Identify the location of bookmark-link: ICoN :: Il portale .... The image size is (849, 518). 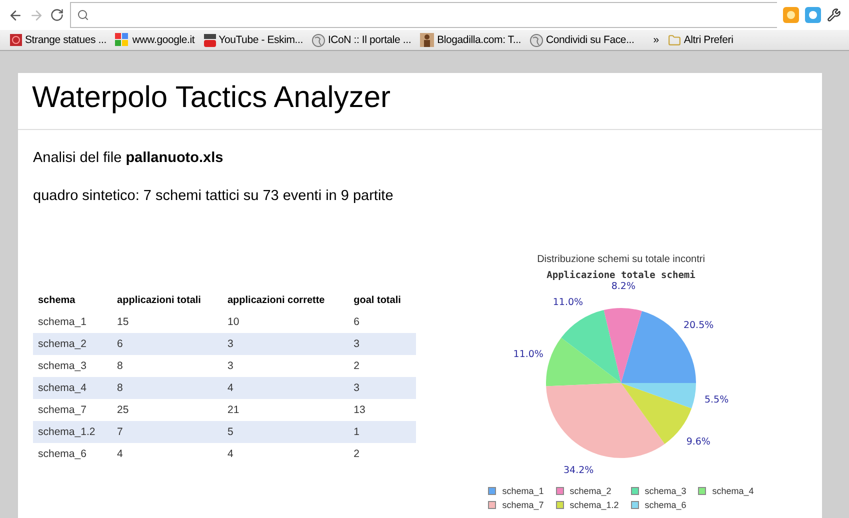
(362, 40).